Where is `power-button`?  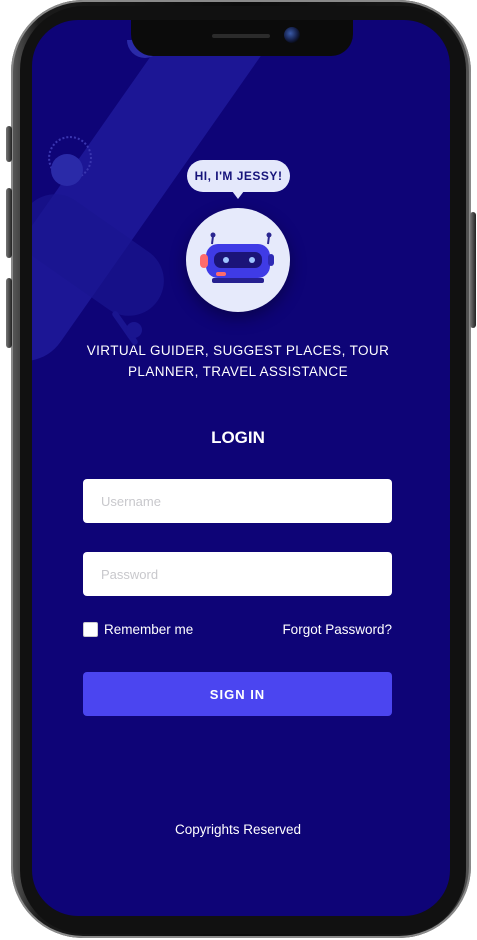
power-button is located at coordinates (473, 270).